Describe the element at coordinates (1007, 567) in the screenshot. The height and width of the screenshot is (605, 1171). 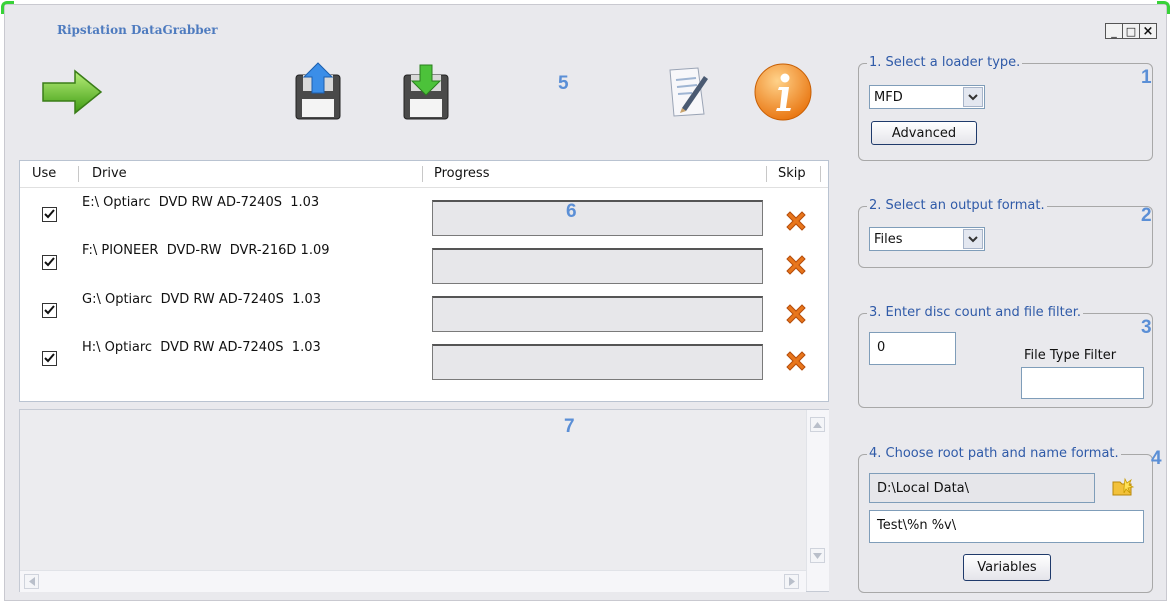
I see `variables-button: Variables` at that location.